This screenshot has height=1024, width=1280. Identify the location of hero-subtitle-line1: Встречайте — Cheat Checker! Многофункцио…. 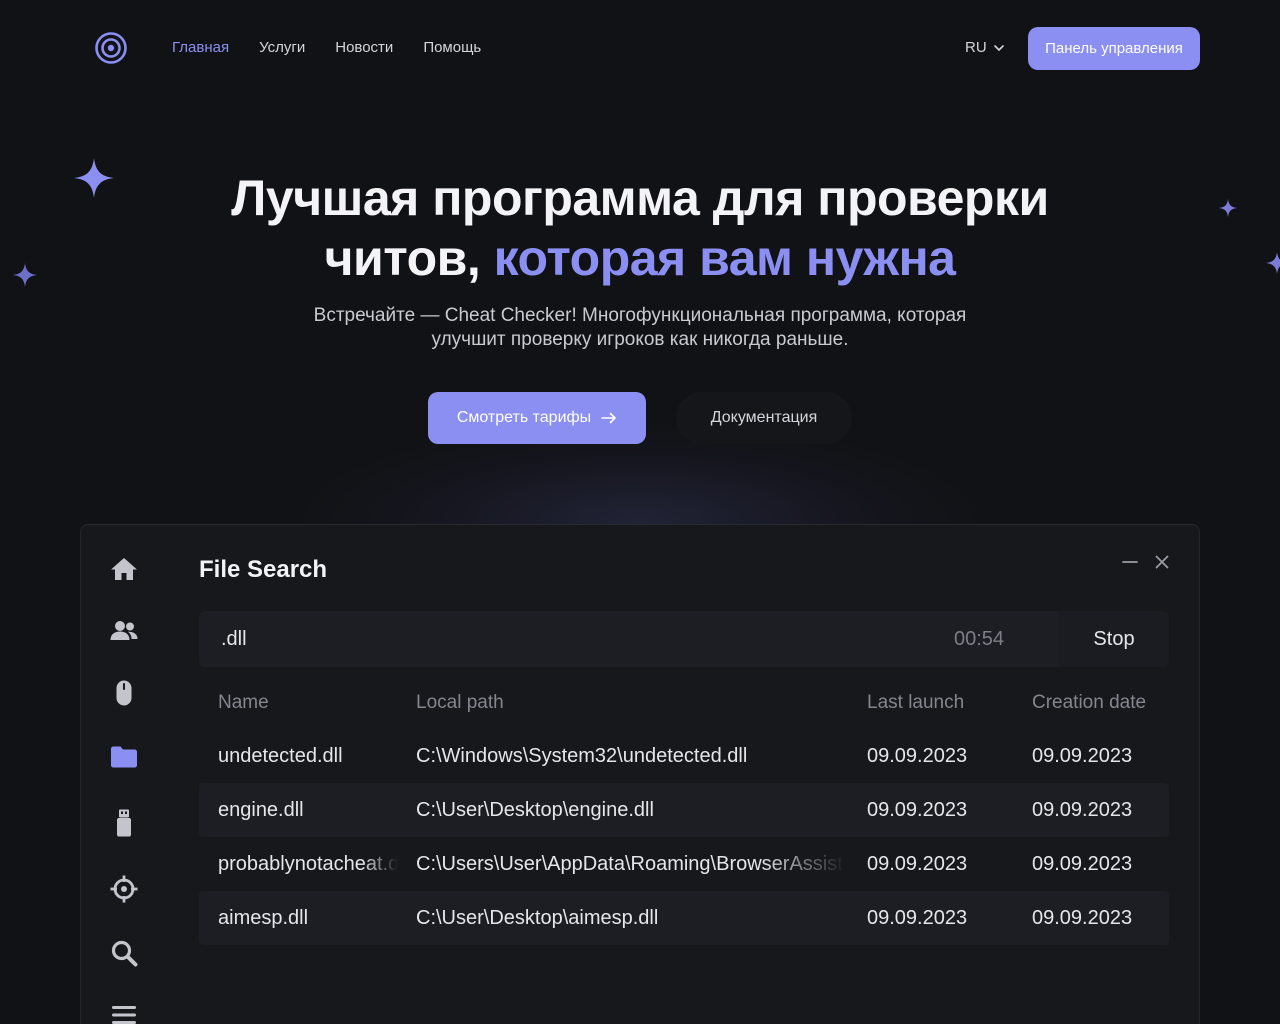
(640, 315).